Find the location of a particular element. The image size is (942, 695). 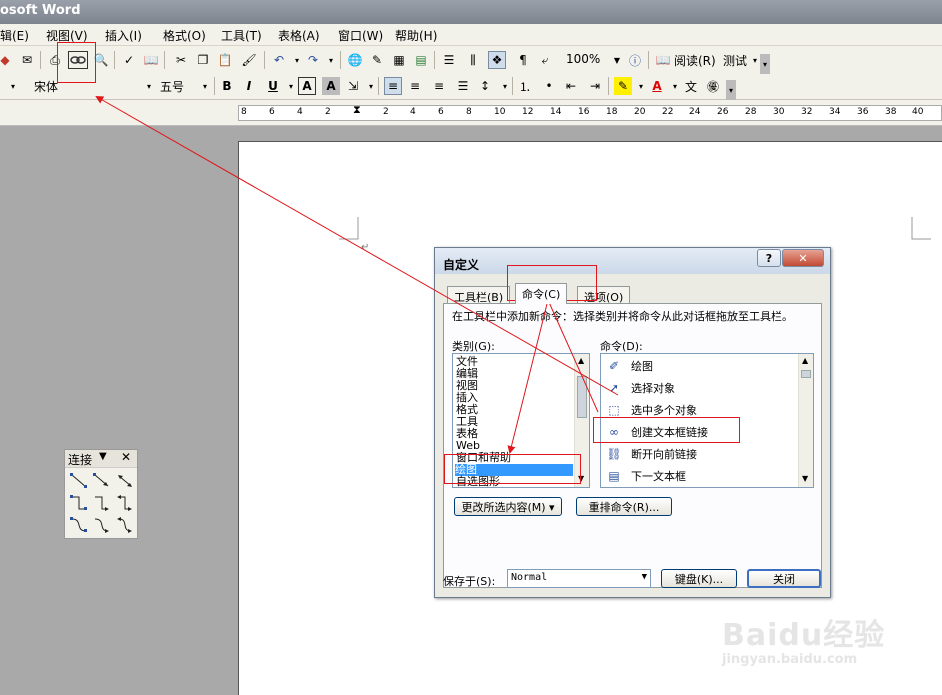

show-hide-icon: ¶ is located at coordinates (523, 60).